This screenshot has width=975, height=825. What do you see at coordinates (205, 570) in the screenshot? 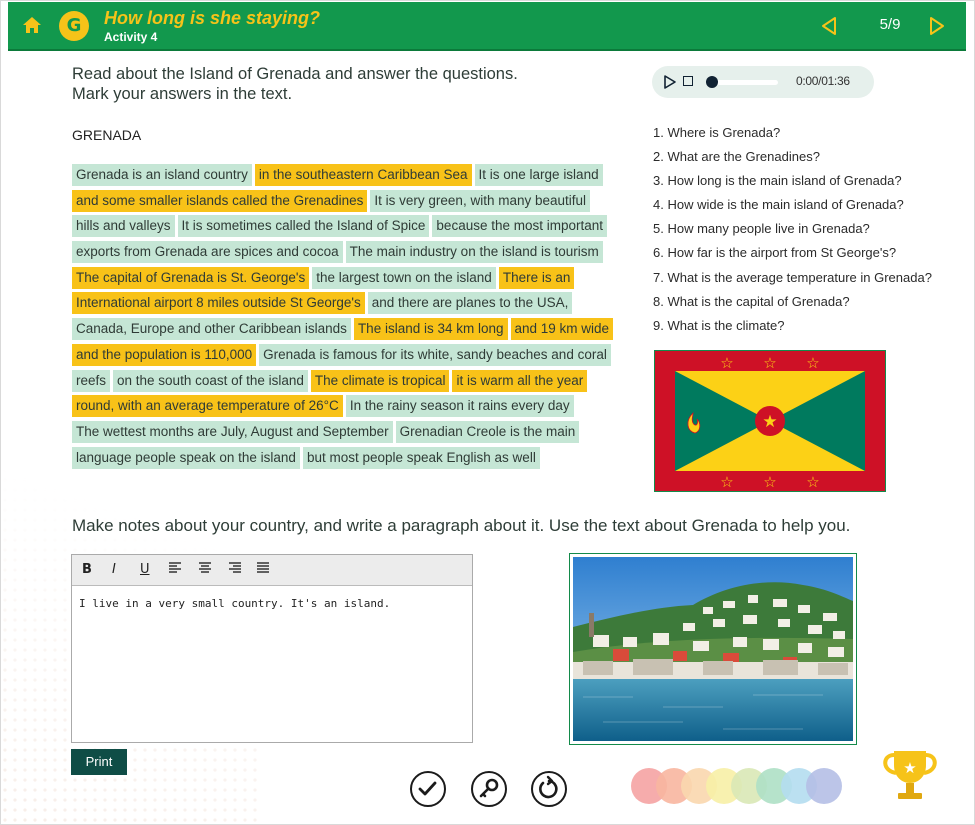
I see `align-center-icon` at bounding box center [205, 570].